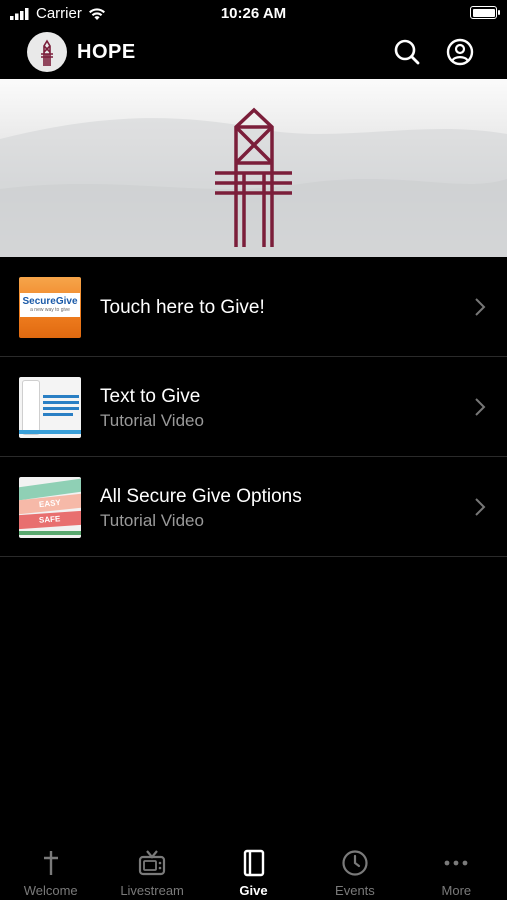 The image size is (507, 900). What do you see at coordinates (355, 863) in the screenshot?
I see `clock-icon` at bounding box center [355, 863].